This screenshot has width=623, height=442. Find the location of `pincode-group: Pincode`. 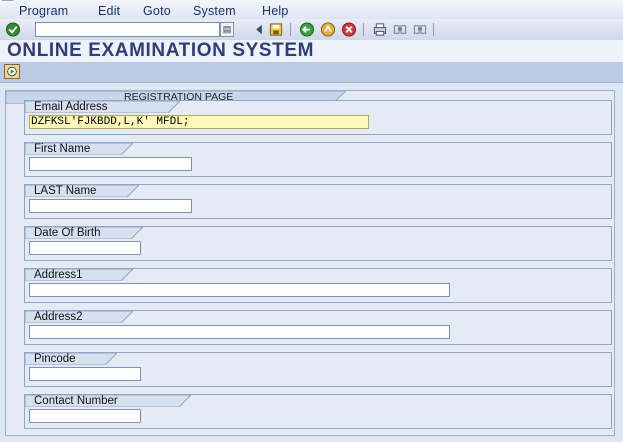

pincode-group: Pincode is located at coordinates (318, 369).